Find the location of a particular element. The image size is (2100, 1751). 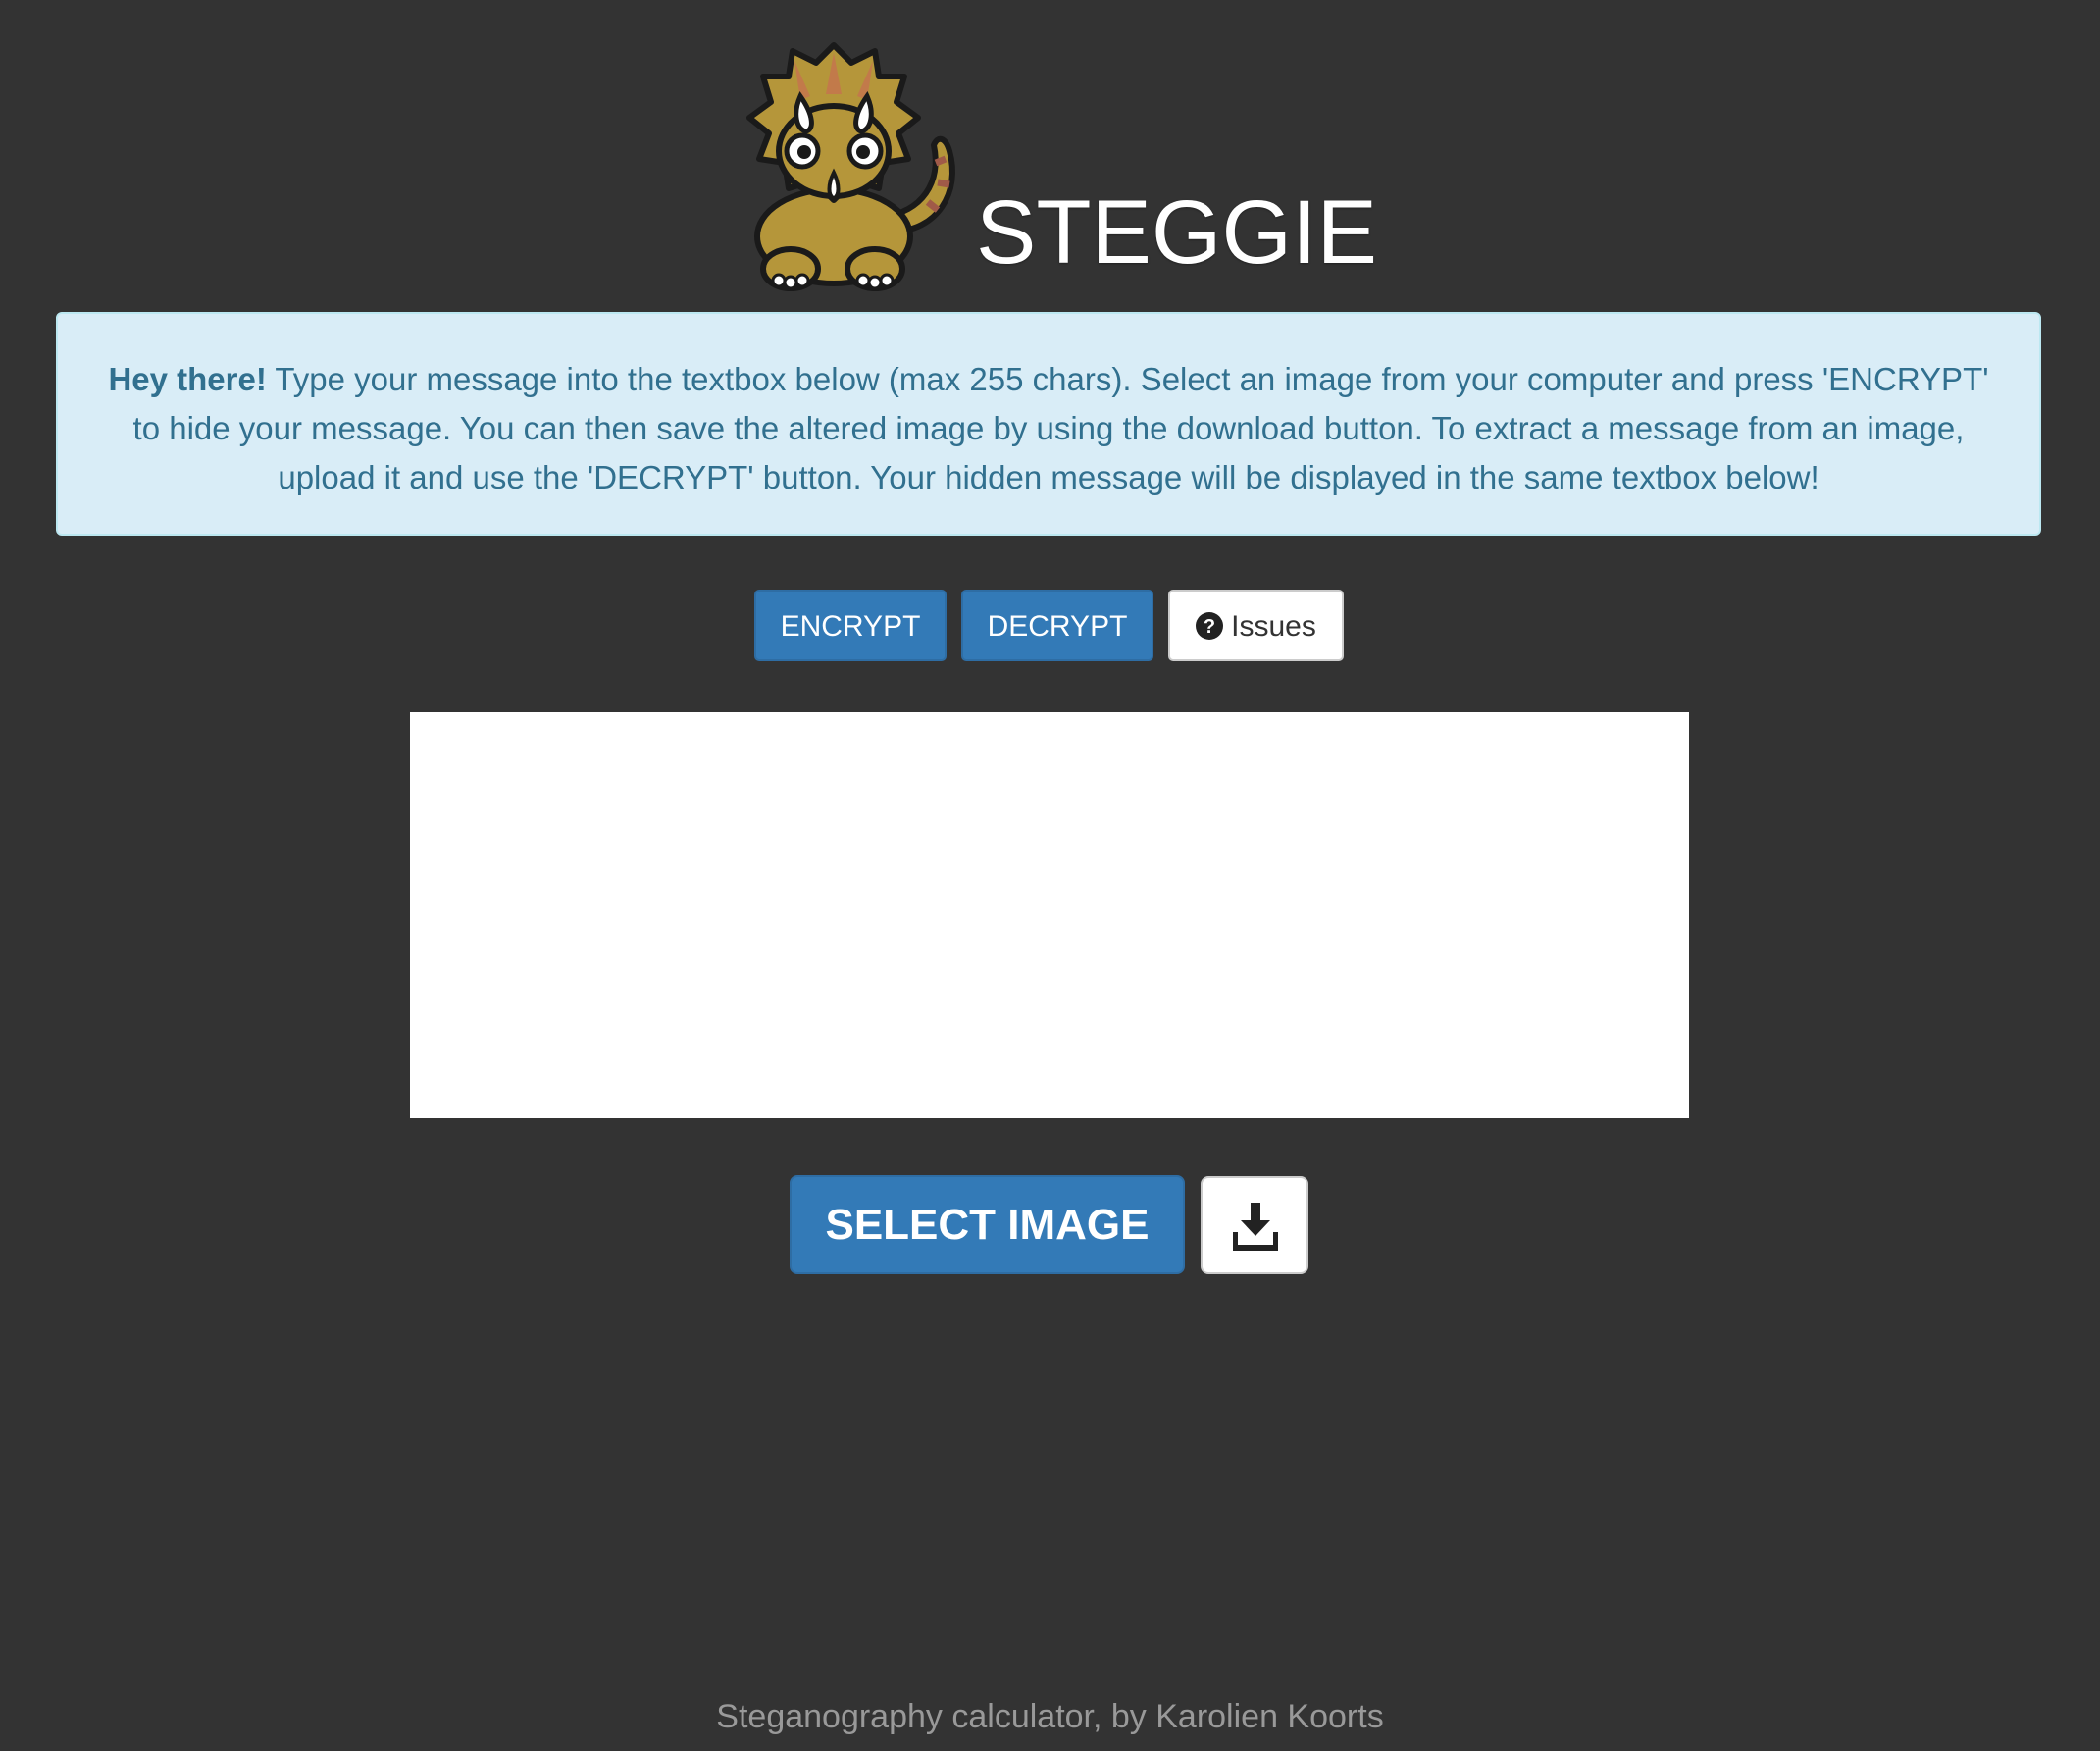

download-icon is located at coordinates (1255, 1227).